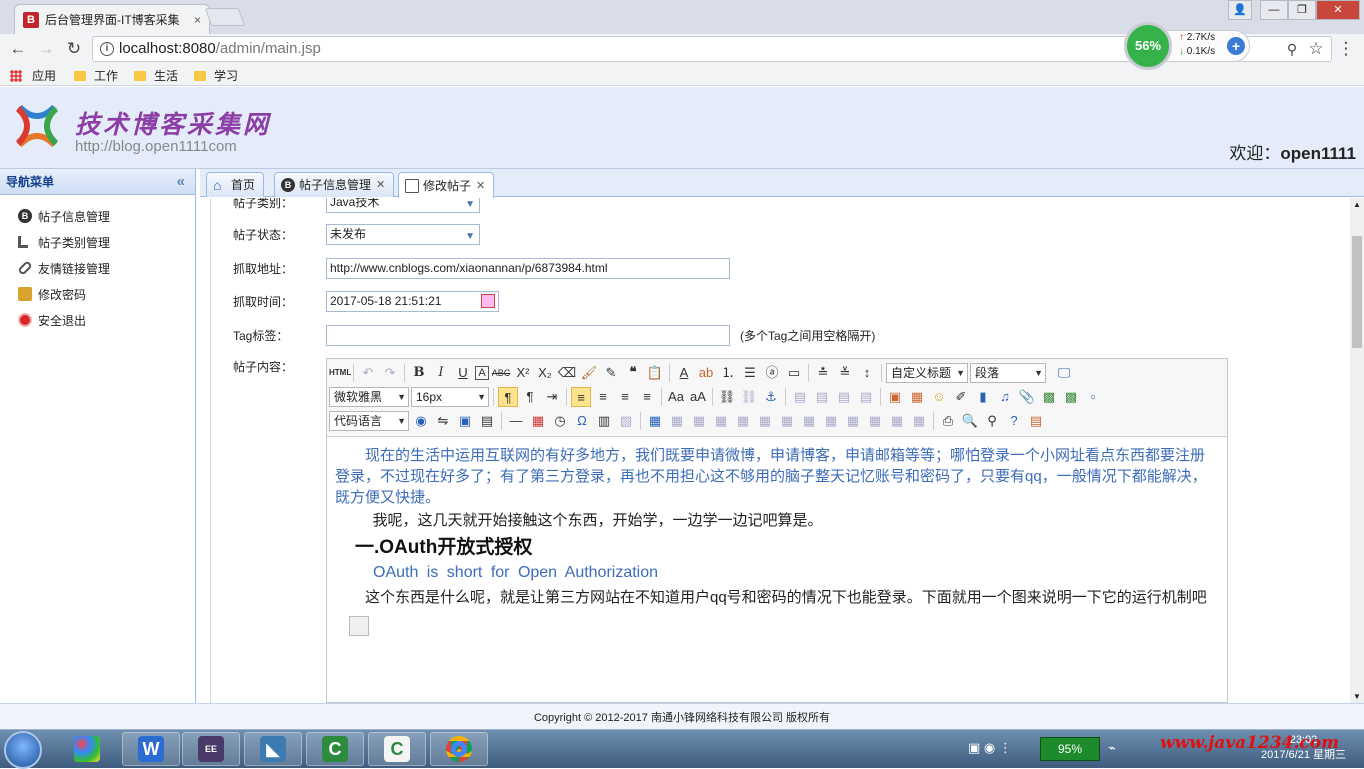 This screenshot has height=769, width=1364. I want to click on video-icon: ▮, so click(983, 397).